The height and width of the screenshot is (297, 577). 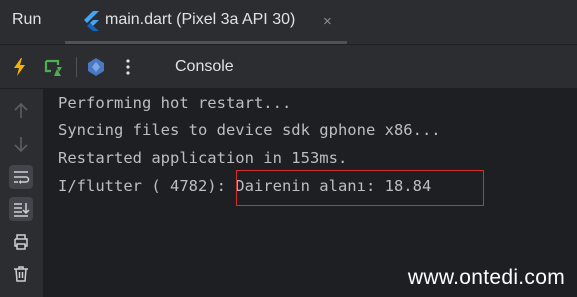 I want to click on close-tab-icon: ×, so click(x=327, y=21).